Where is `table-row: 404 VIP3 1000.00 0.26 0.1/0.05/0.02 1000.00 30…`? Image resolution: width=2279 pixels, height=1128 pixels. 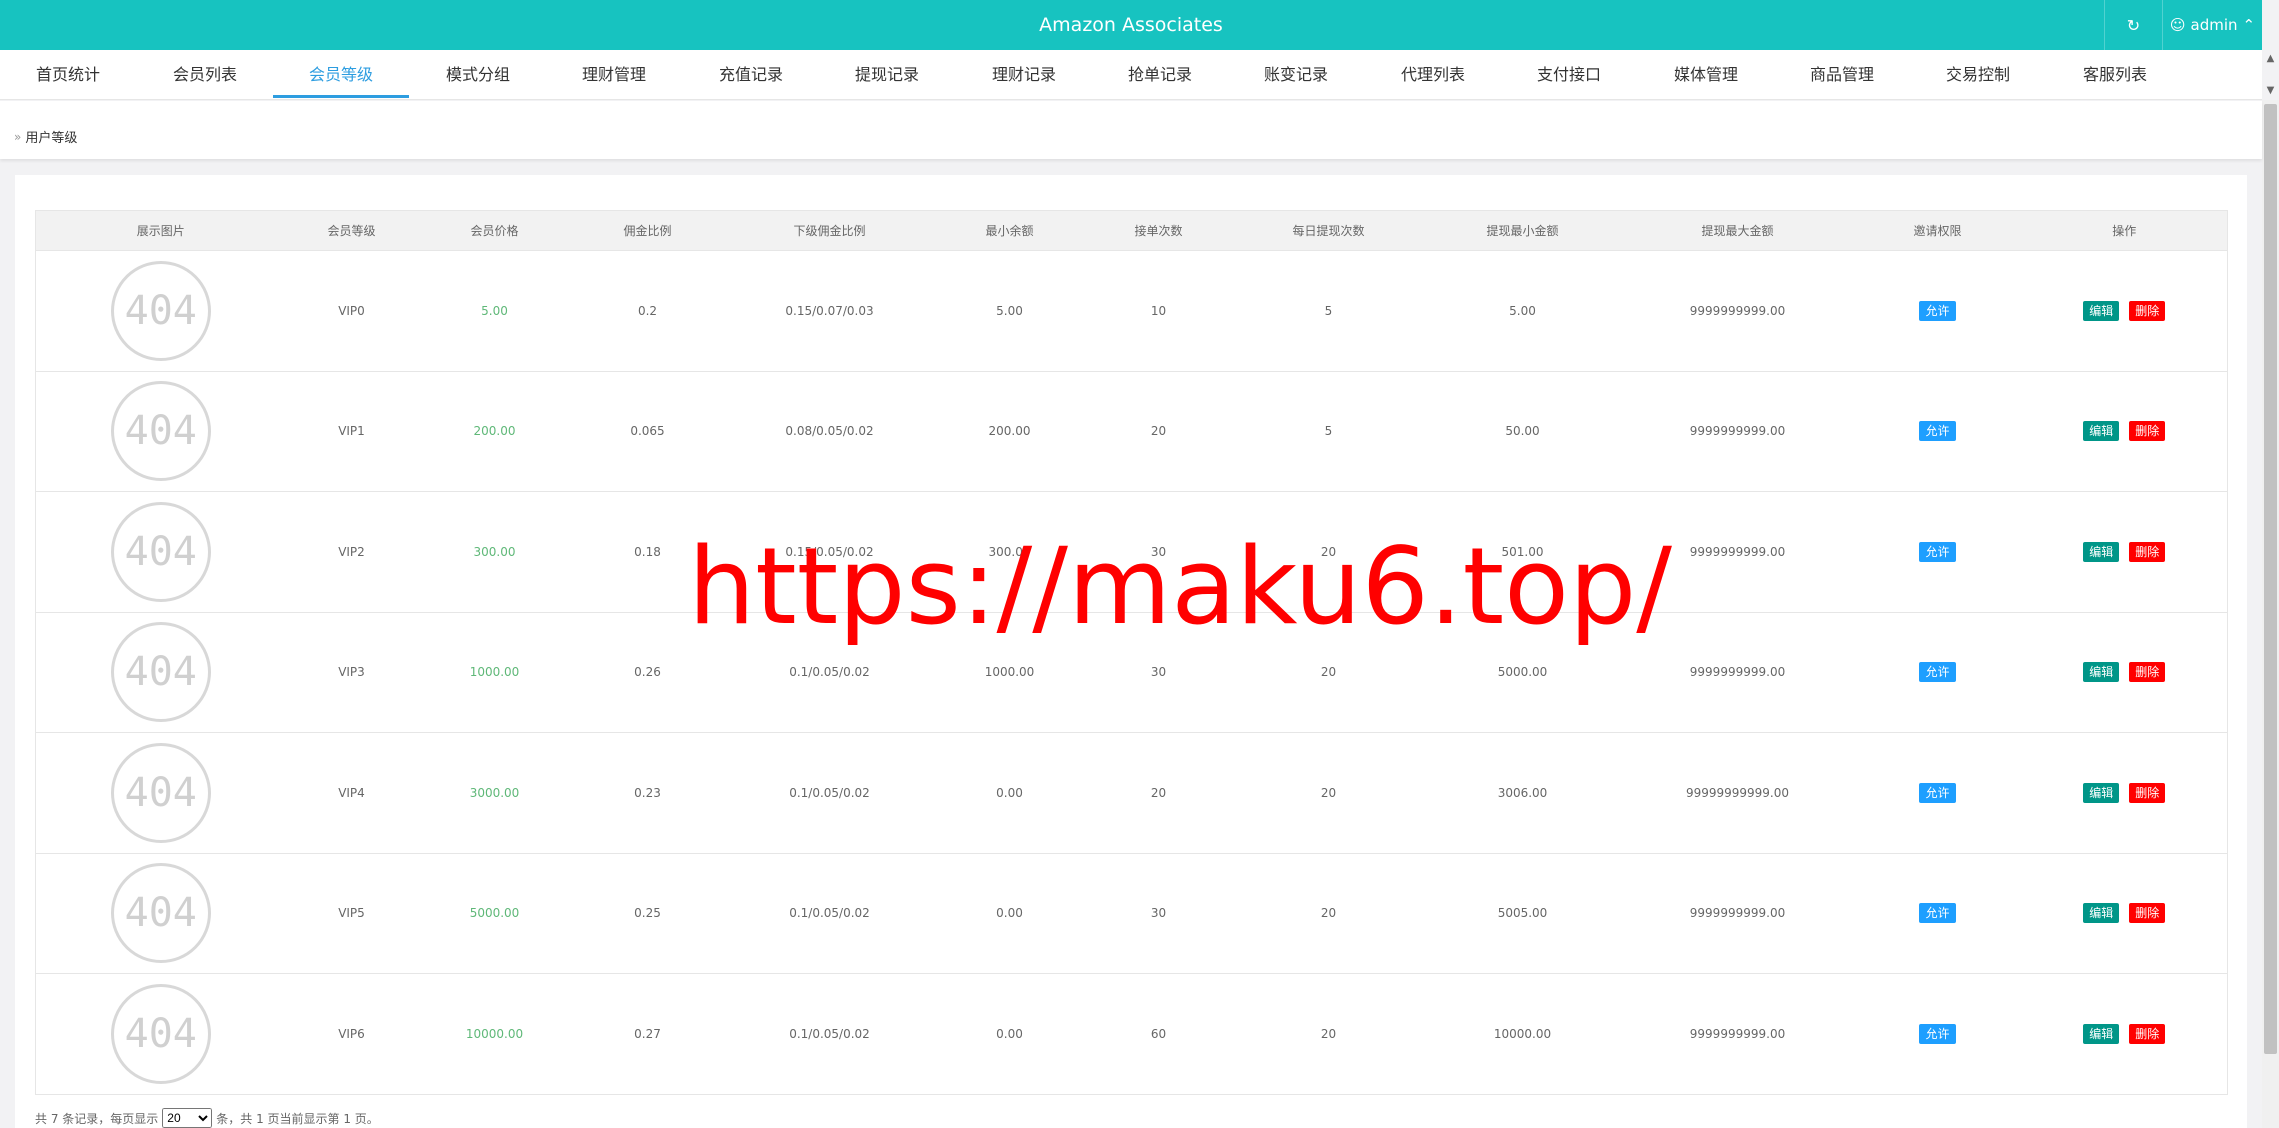
table-row: 404 VIP3 1000.00 0.26 0.1/0.05/0.02 1000.00 30… is located at coordinates (1131, 672).